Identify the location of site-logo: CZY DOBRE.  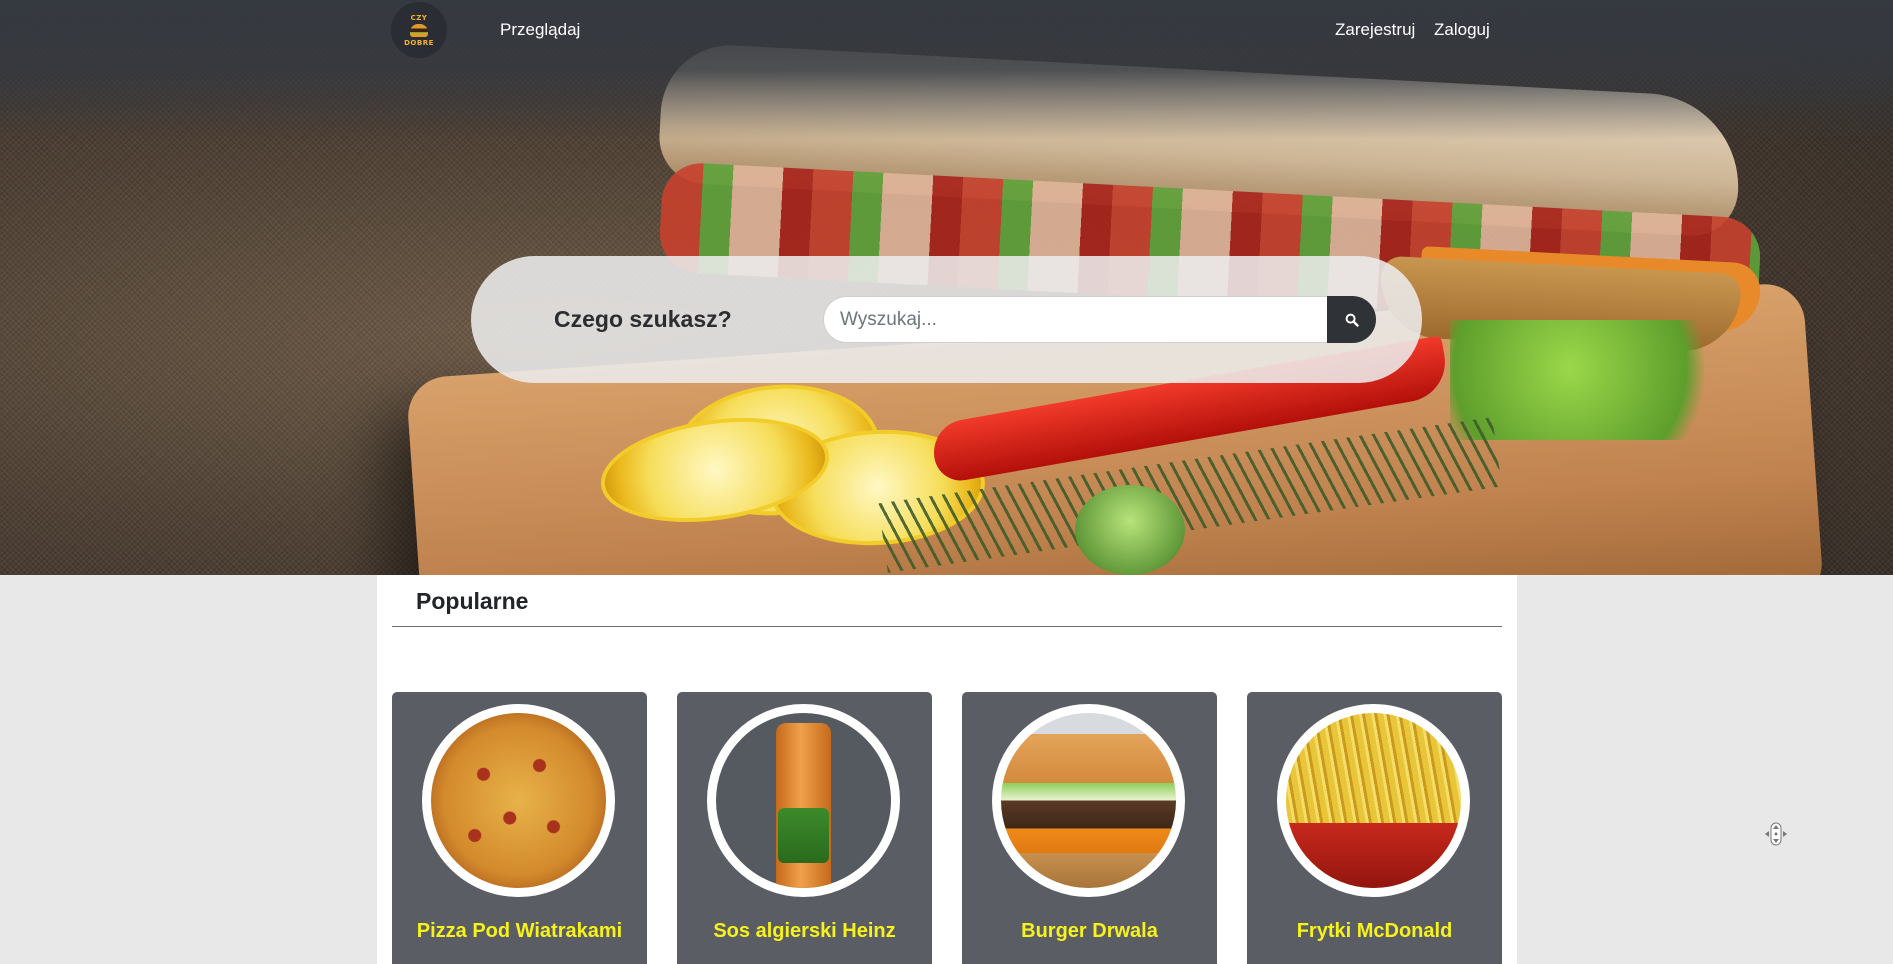
(419, 30).